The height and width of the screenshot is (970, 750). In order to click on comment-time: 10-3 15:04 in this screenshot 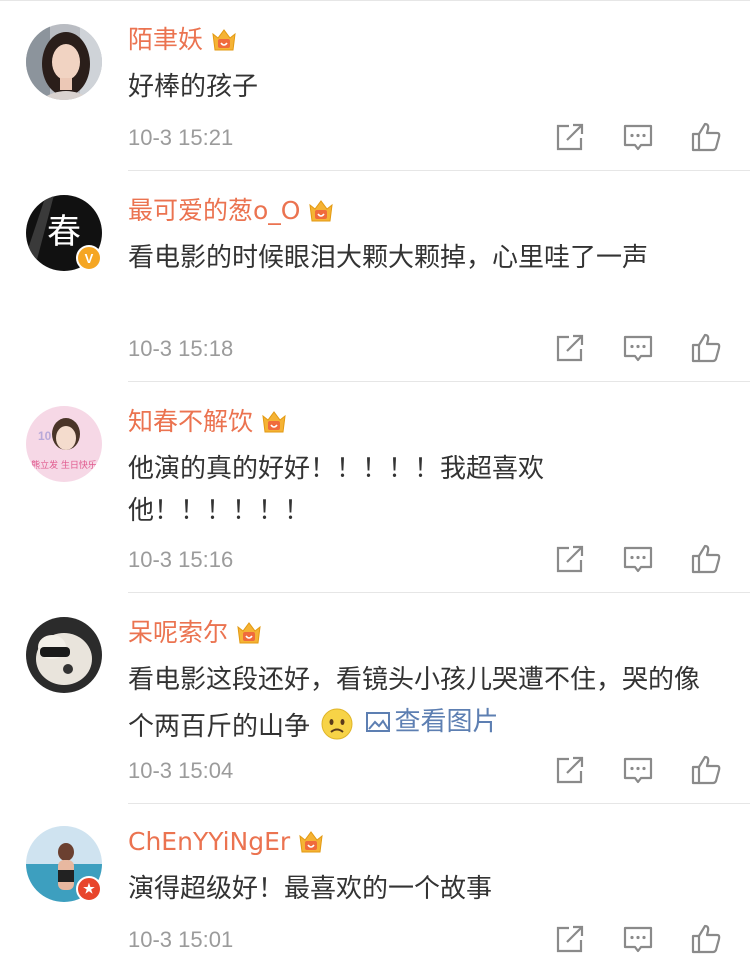, I will do `click(181, 770)`.